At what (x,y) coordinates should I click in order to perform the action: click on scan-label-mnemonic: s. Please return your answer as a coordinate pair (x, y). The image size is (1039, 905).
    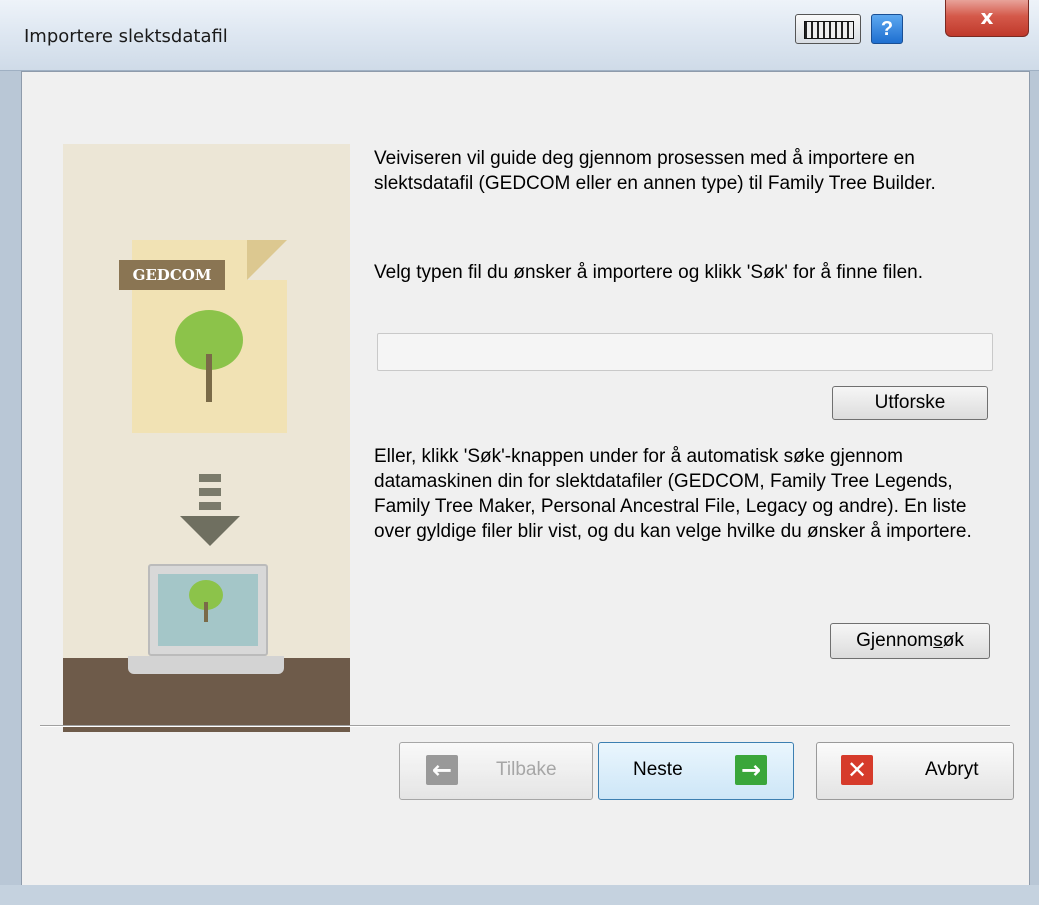
    Looking at the image, I should click on (938, 640).